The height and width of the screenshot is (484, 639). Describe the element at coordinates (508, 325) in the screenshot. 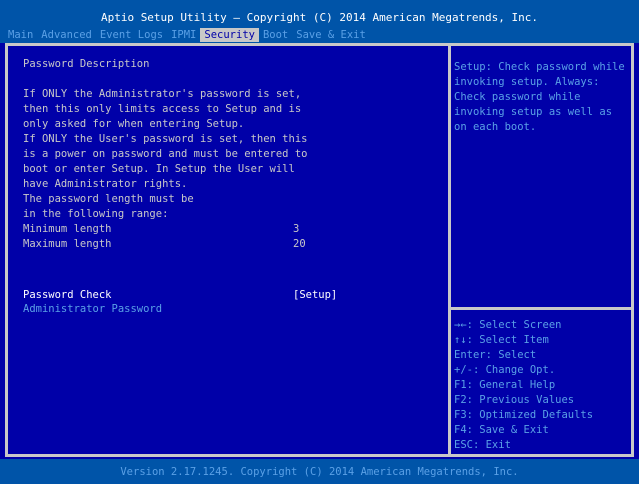

I see `key-help-select-screen: →←: Select Screen` at that location.